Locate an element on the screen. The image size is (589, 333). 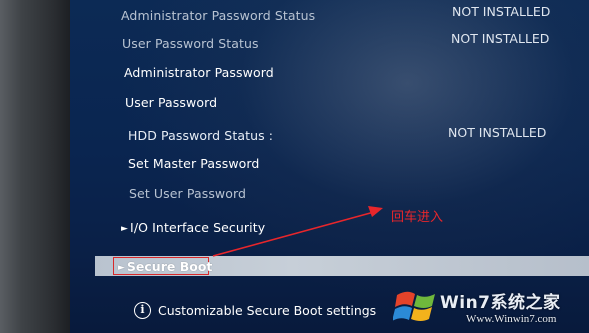
hdd-password-status-value: NOT INSTALLED is located at coordinates (497, 132).